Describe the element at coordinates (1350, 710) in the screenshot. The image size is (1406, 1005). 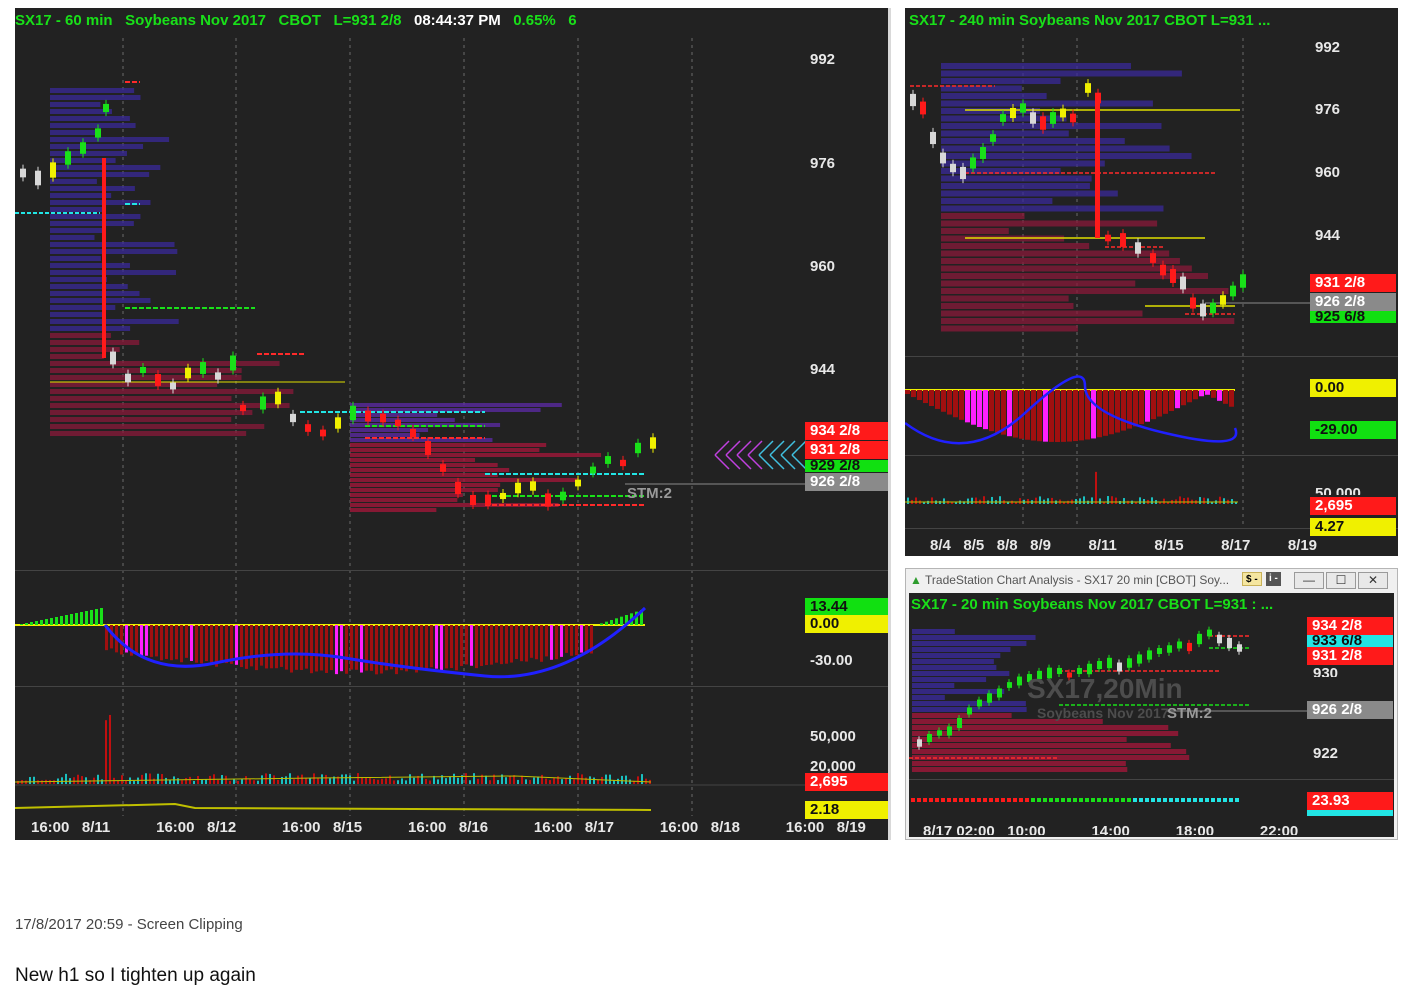
I see `price-box-stm: 926 2/8` at that location.